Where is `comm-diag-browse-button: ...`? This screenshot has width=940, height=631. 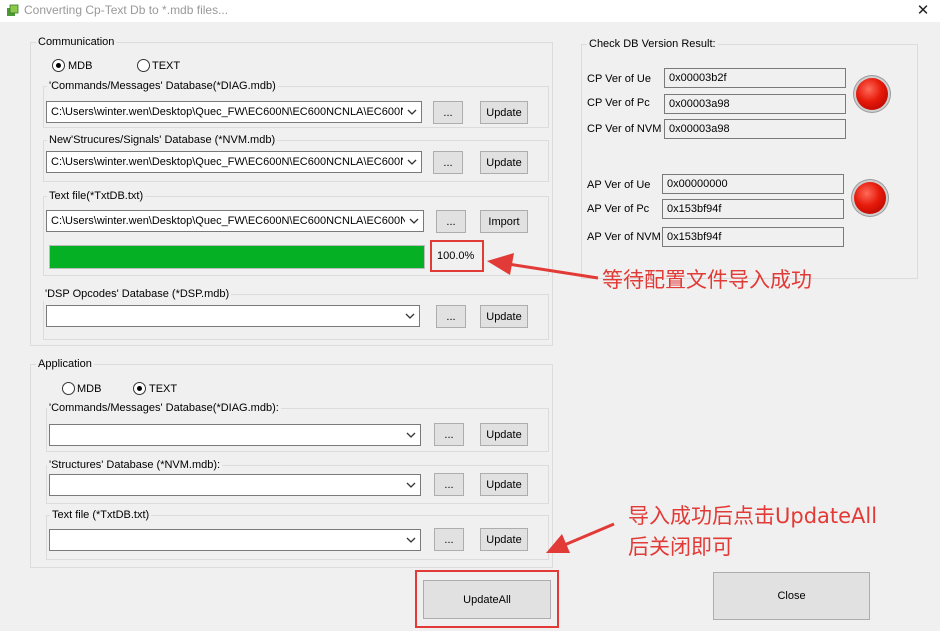
comm-diag-browse-button: ... is located at coordinates (448, 112).